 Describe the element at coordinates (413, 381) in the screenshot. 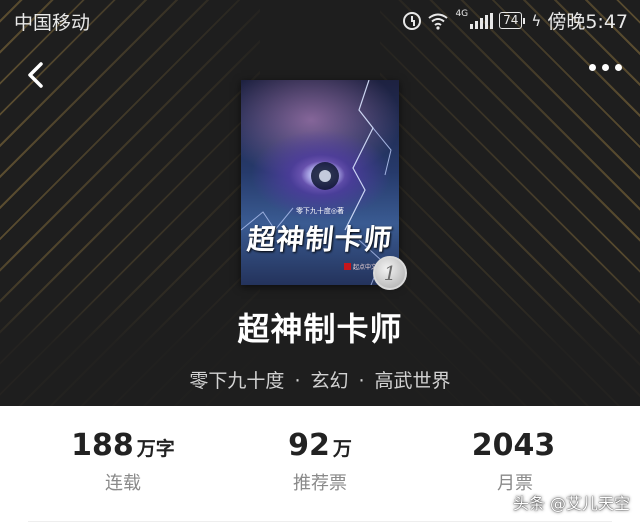

I see `subgenre-tag: 高武世界` at that location.